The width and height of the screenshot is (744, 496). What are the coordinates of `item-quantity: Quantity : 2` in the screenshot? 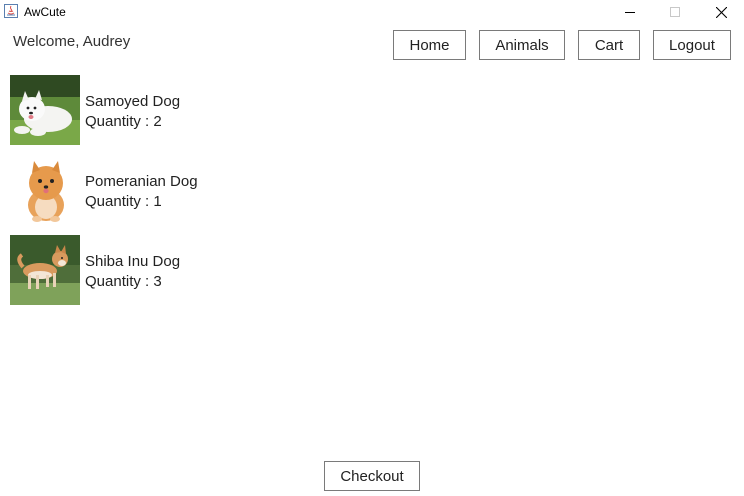 It's located at (123, 121).